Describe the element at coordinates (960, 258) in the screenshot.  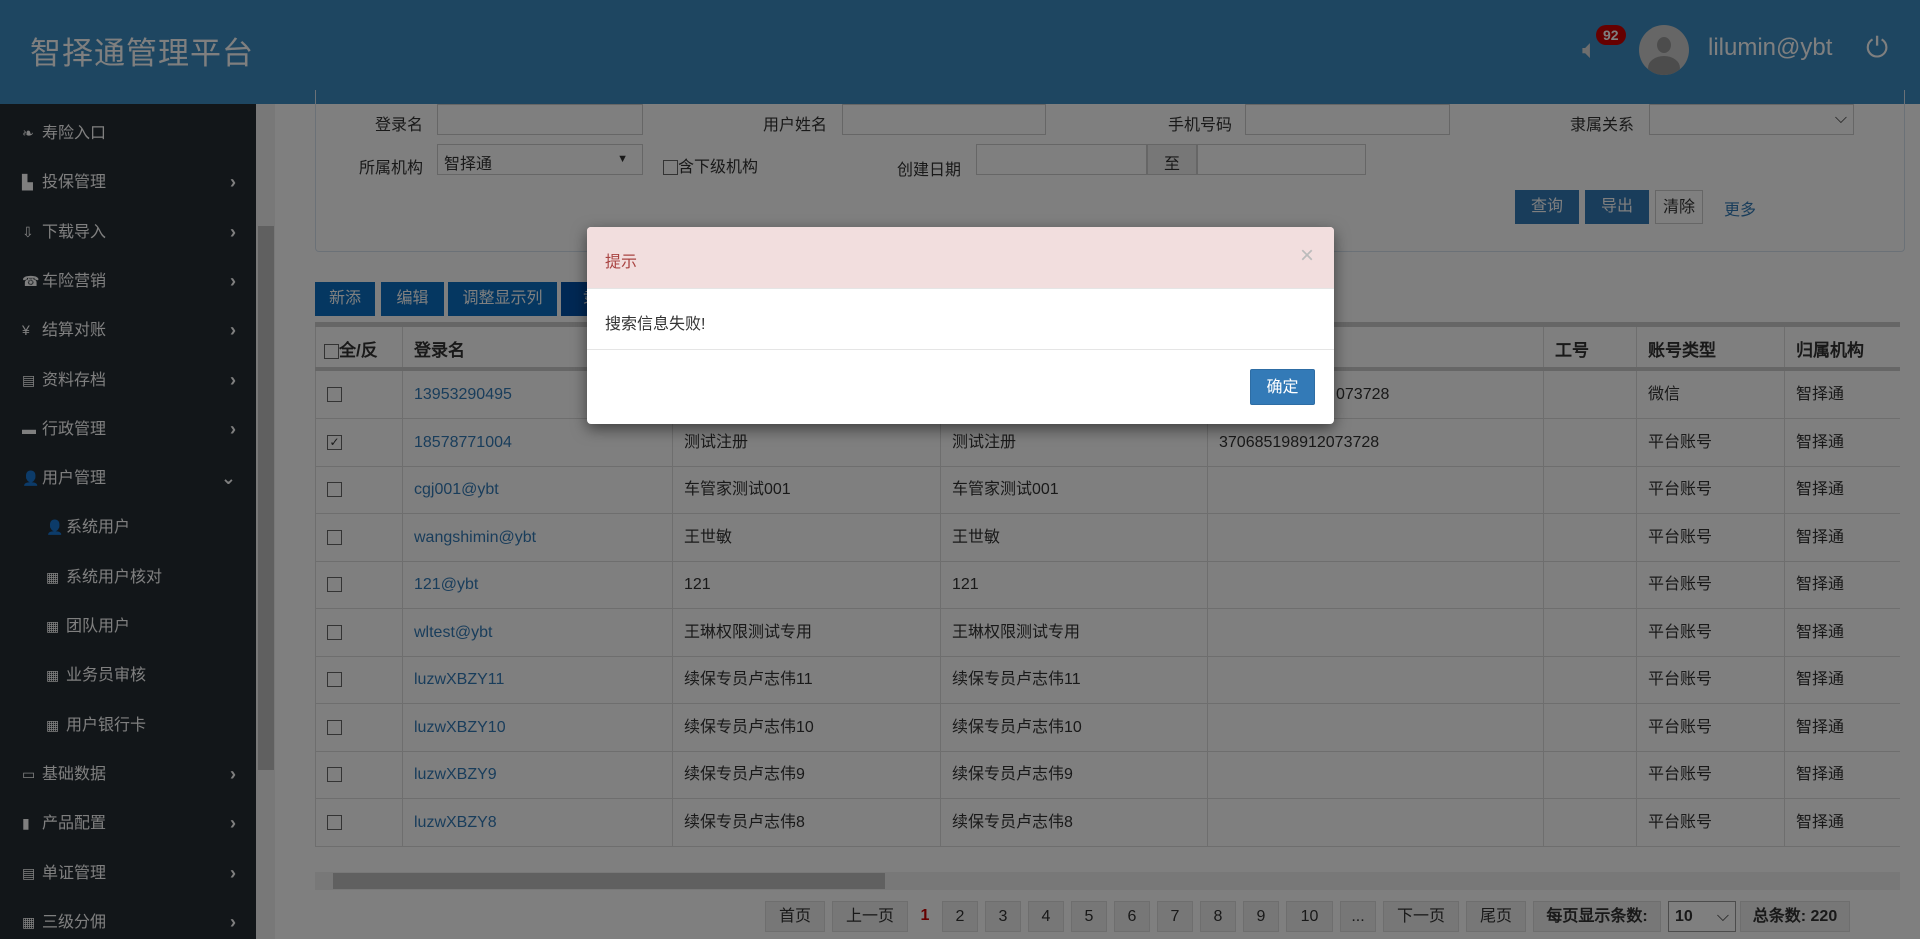
I see `dialog-header` at that location.